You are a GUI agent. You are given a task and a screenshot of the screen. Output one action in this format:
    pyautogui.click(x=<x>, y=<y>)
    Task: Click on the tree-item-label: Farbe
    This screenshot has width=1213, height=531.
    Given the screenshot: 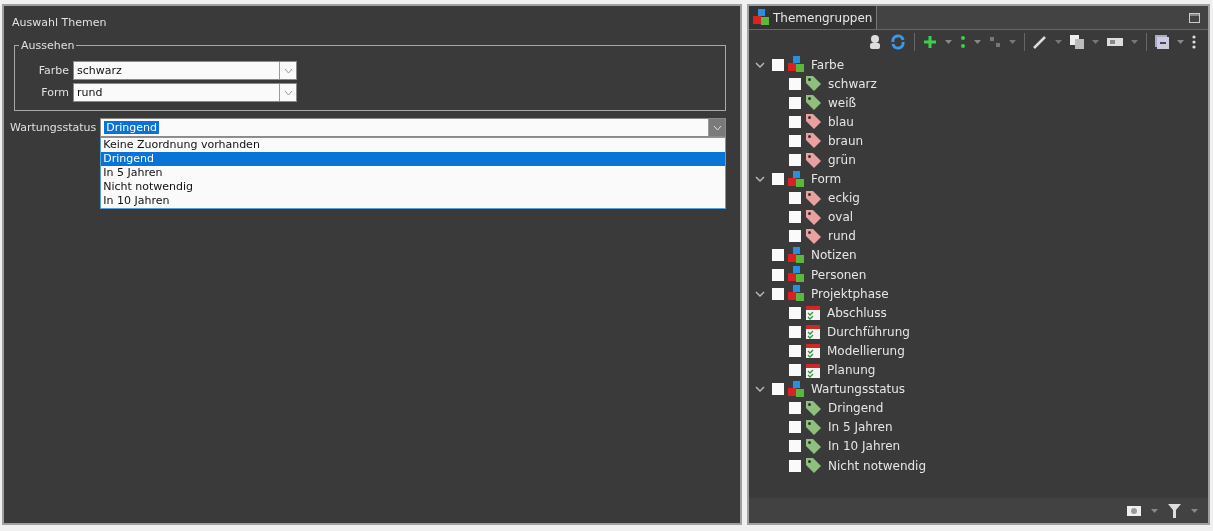 What is the action you would take?
    pyautogui.click(x=828, y=64)
    